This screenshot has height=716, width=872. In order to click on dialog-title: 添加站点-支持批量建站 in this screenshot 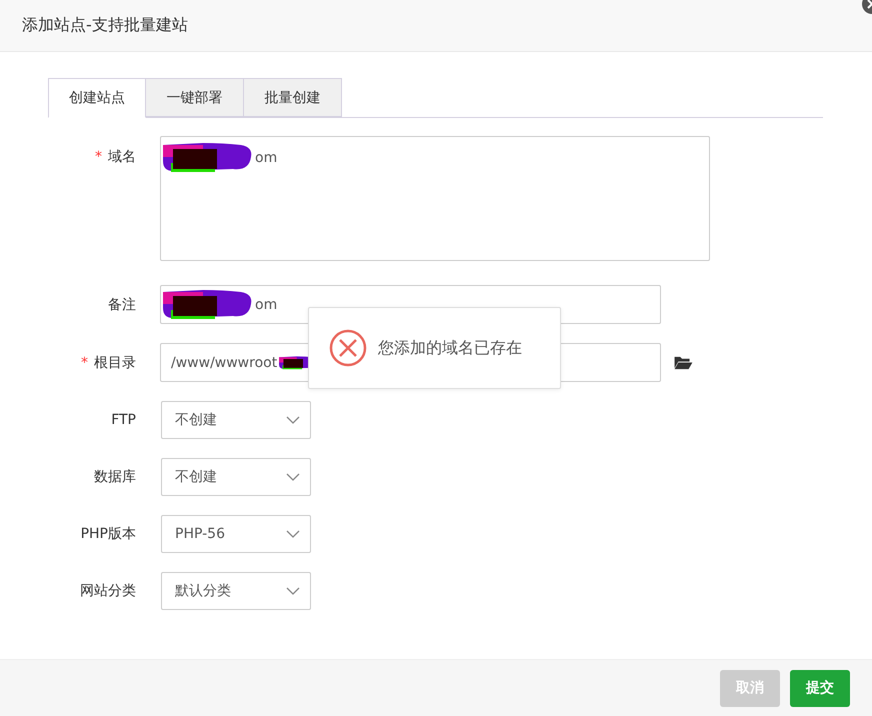, I will do `click(105, 25)`.